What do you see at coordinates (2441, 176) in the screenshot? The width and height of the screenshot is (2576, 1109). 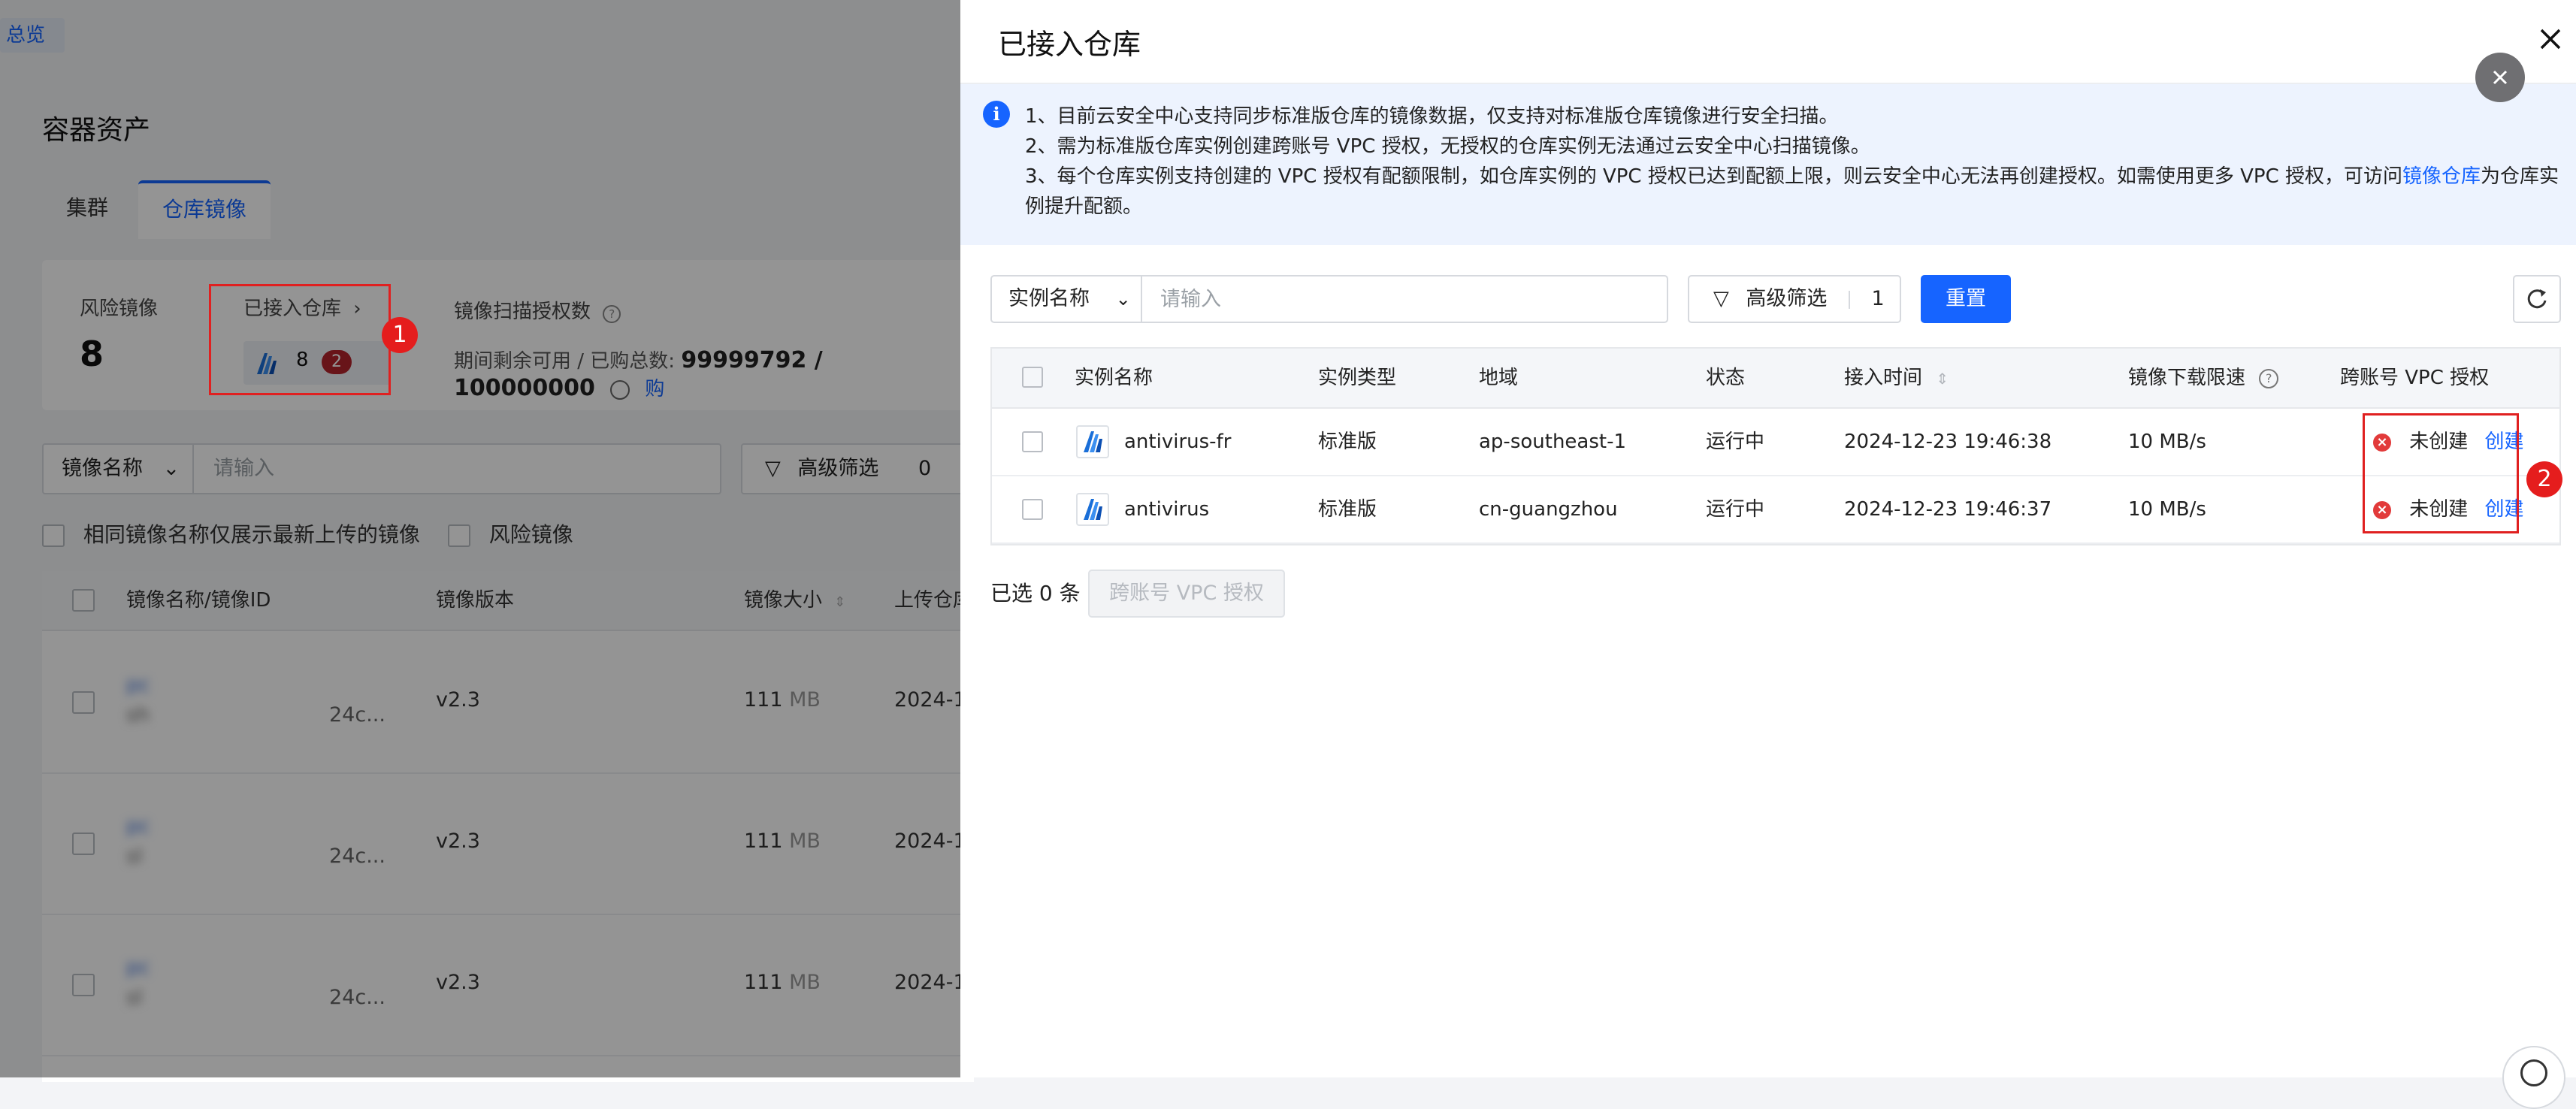 I see `image-registry-link: 镜像仓库` at bounding box center [2441, 176].